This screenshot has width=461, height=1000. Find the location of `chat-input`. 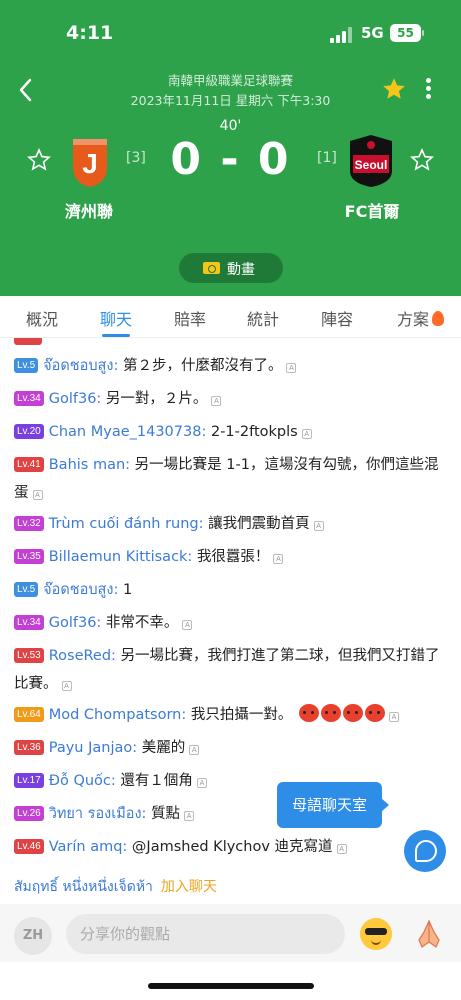

chat-input is located at coordinates (205, 934).